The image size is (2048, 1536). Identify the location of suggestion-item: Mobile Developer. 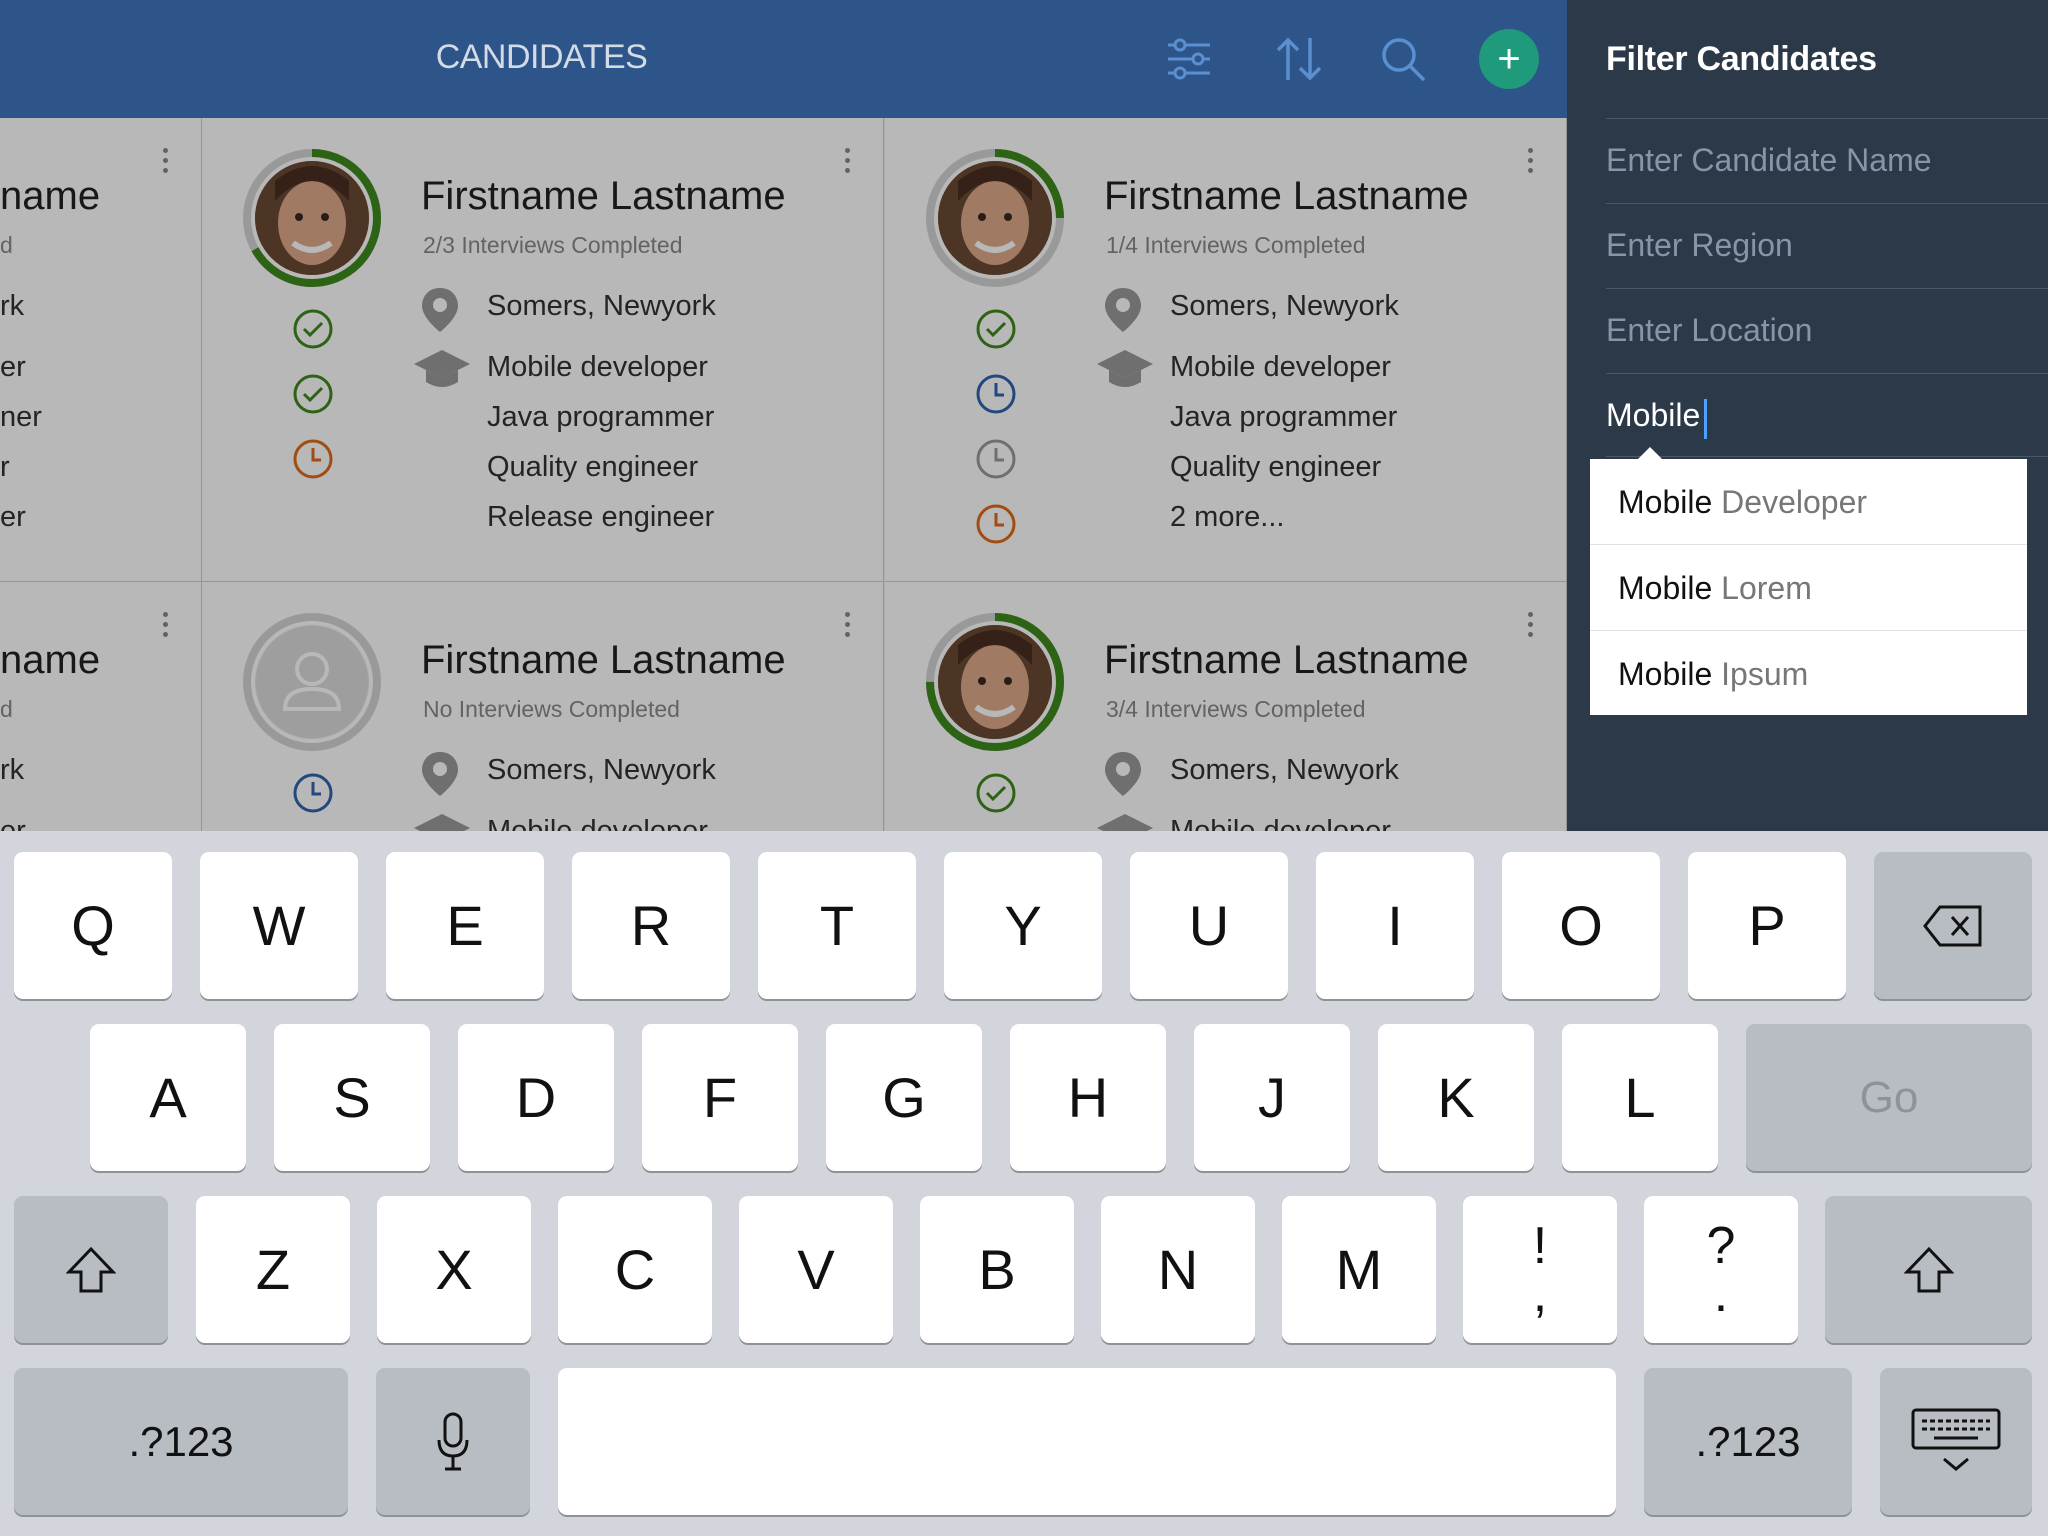
(1808, 502).